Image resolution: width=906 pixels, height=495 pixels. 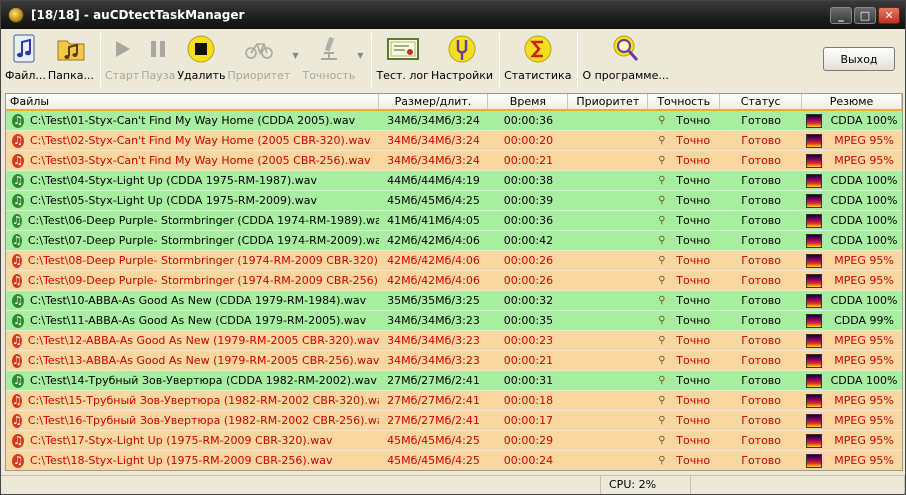 I want to click on delete-button: Удалить, so click(x=201, y=59).